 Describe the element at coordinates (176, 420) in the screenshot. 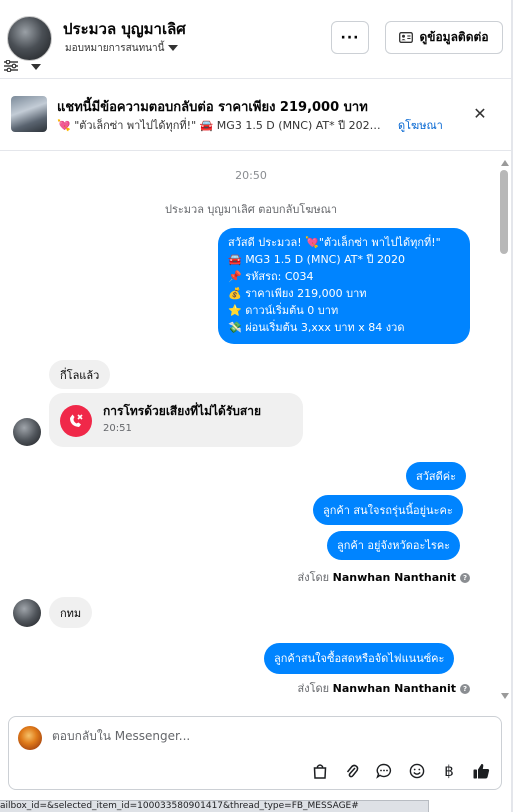

I see `missed-call-card: การโทรด้วยเสียงที่ไม่ได้รับสาย 20:51` at that location.